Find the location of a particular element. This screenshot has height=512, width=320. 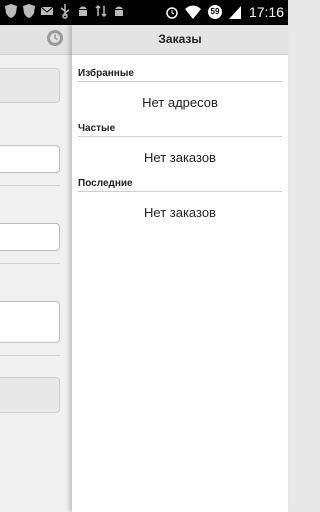

submit-button is located at coordinates (30, 395).